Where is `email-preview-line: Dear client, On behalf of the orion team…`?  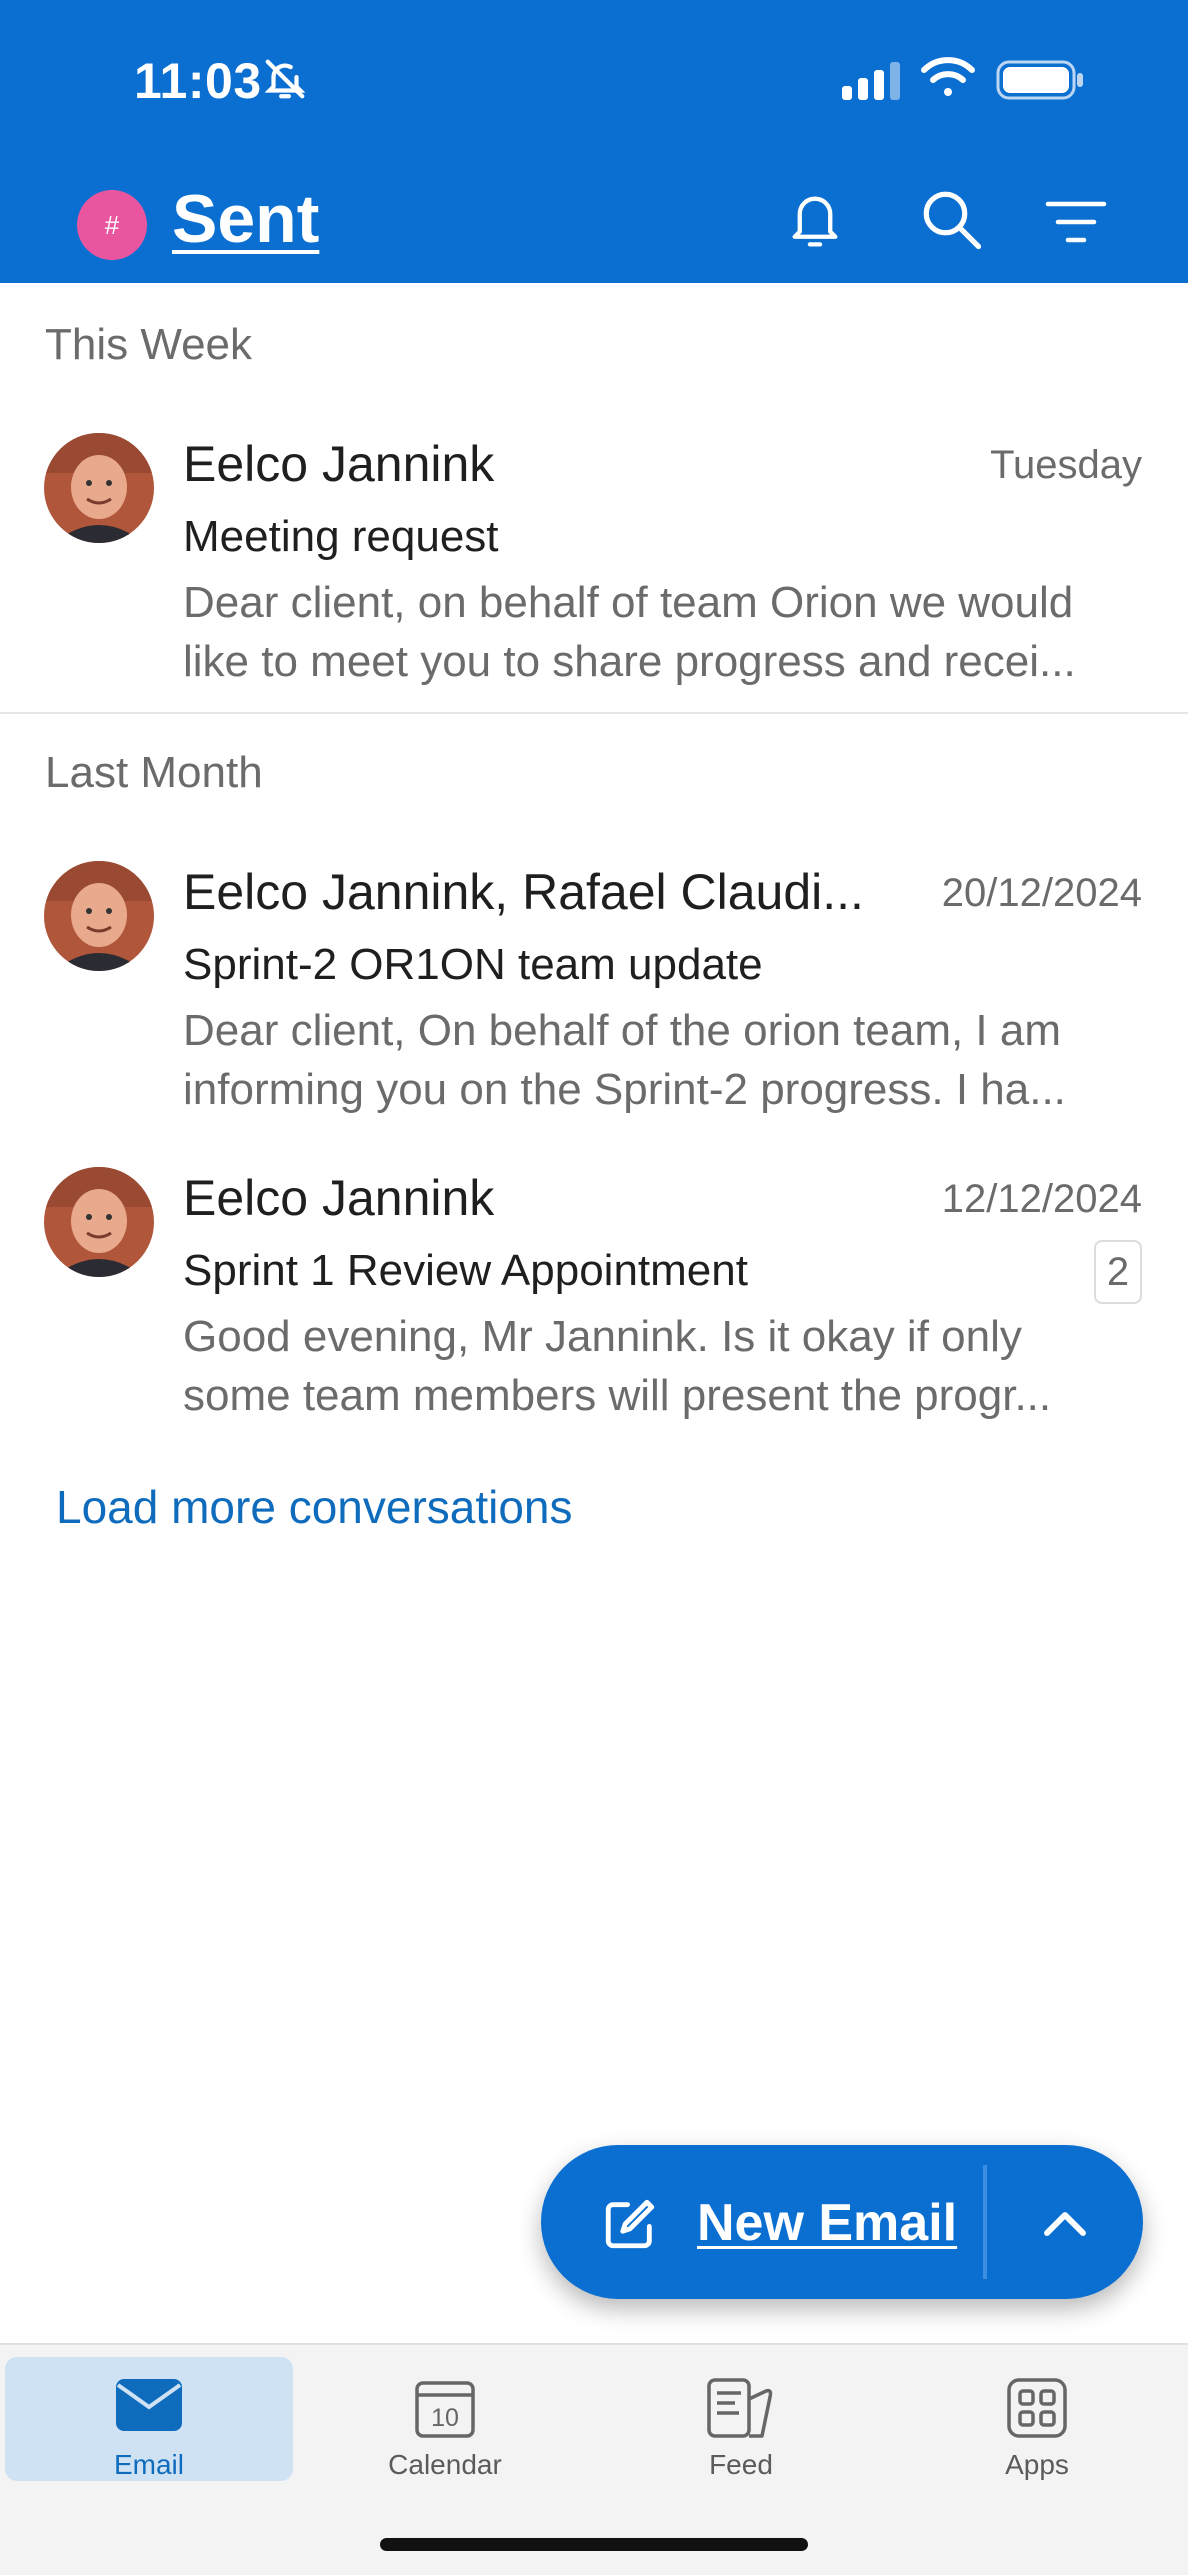
email-preview-line: Dear client, On behalf of the orion team… is located at coordinates (622, 1030).